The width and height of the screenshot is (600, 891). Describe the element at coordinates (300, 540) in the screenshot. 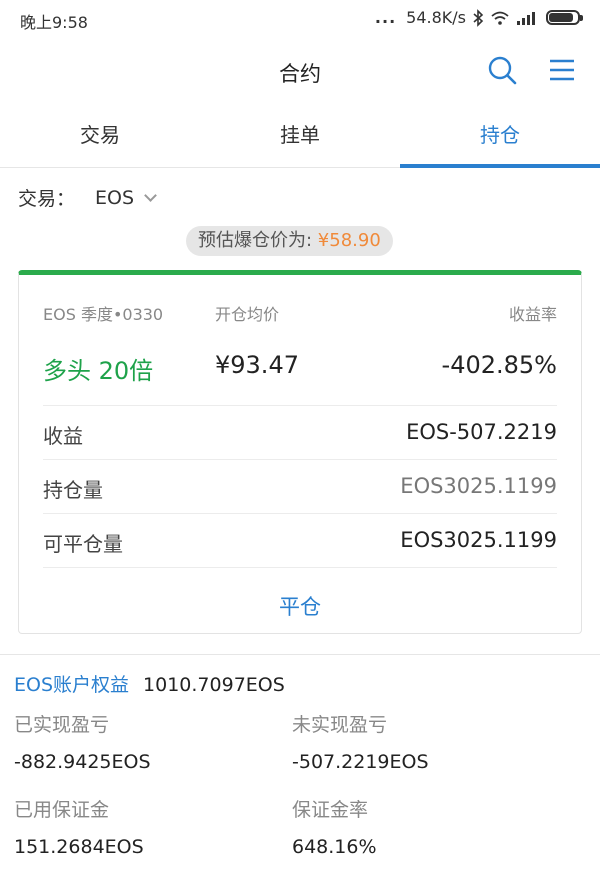

I see `row-closable: 可平仓量 EOS3025.1199` at that location.